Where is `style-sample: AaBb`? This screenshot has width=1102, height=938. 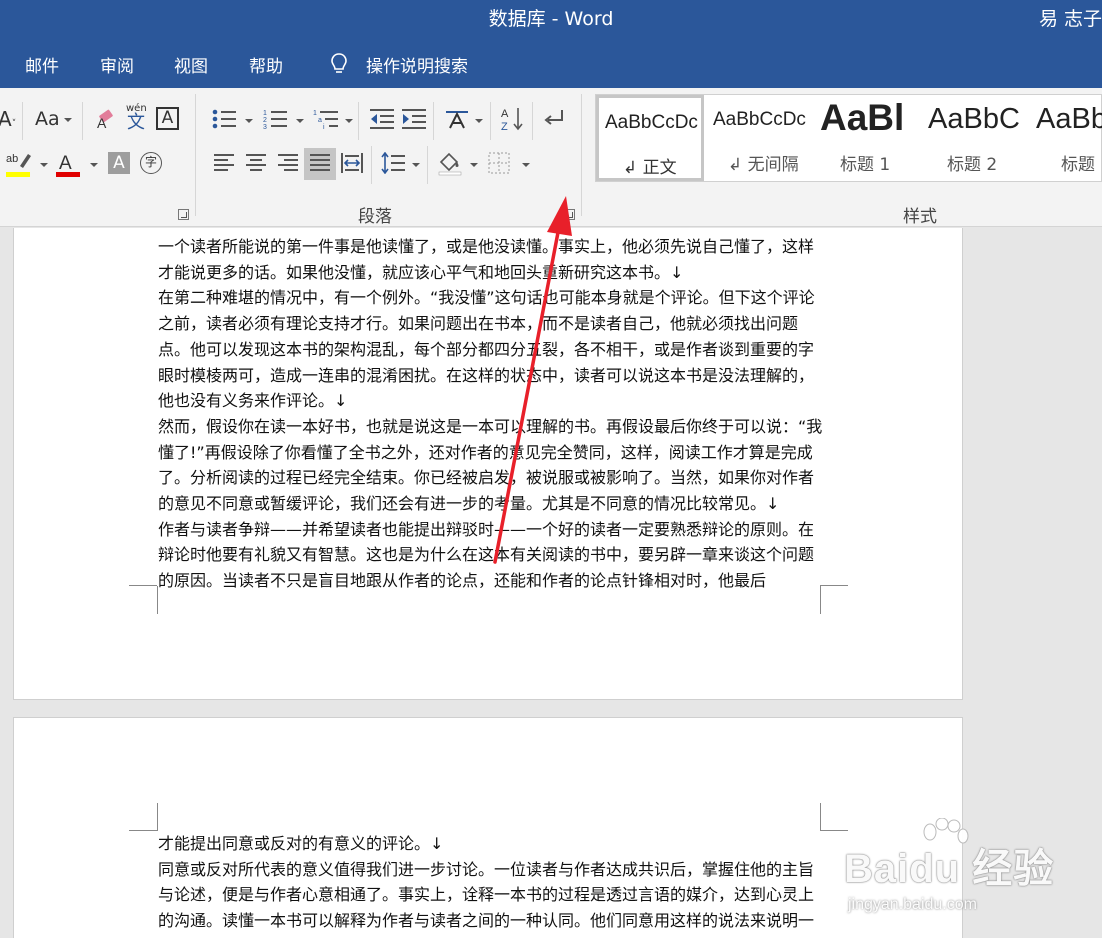
style-sample: AaBb is located at coordinates (1069, 119).